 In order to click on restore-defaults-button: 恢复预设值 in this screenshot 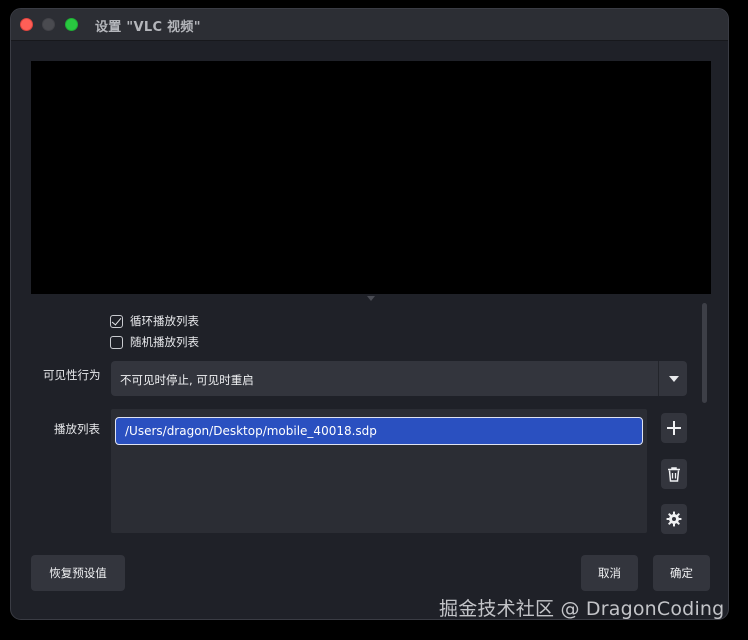, I will do `click(78, 573)`.